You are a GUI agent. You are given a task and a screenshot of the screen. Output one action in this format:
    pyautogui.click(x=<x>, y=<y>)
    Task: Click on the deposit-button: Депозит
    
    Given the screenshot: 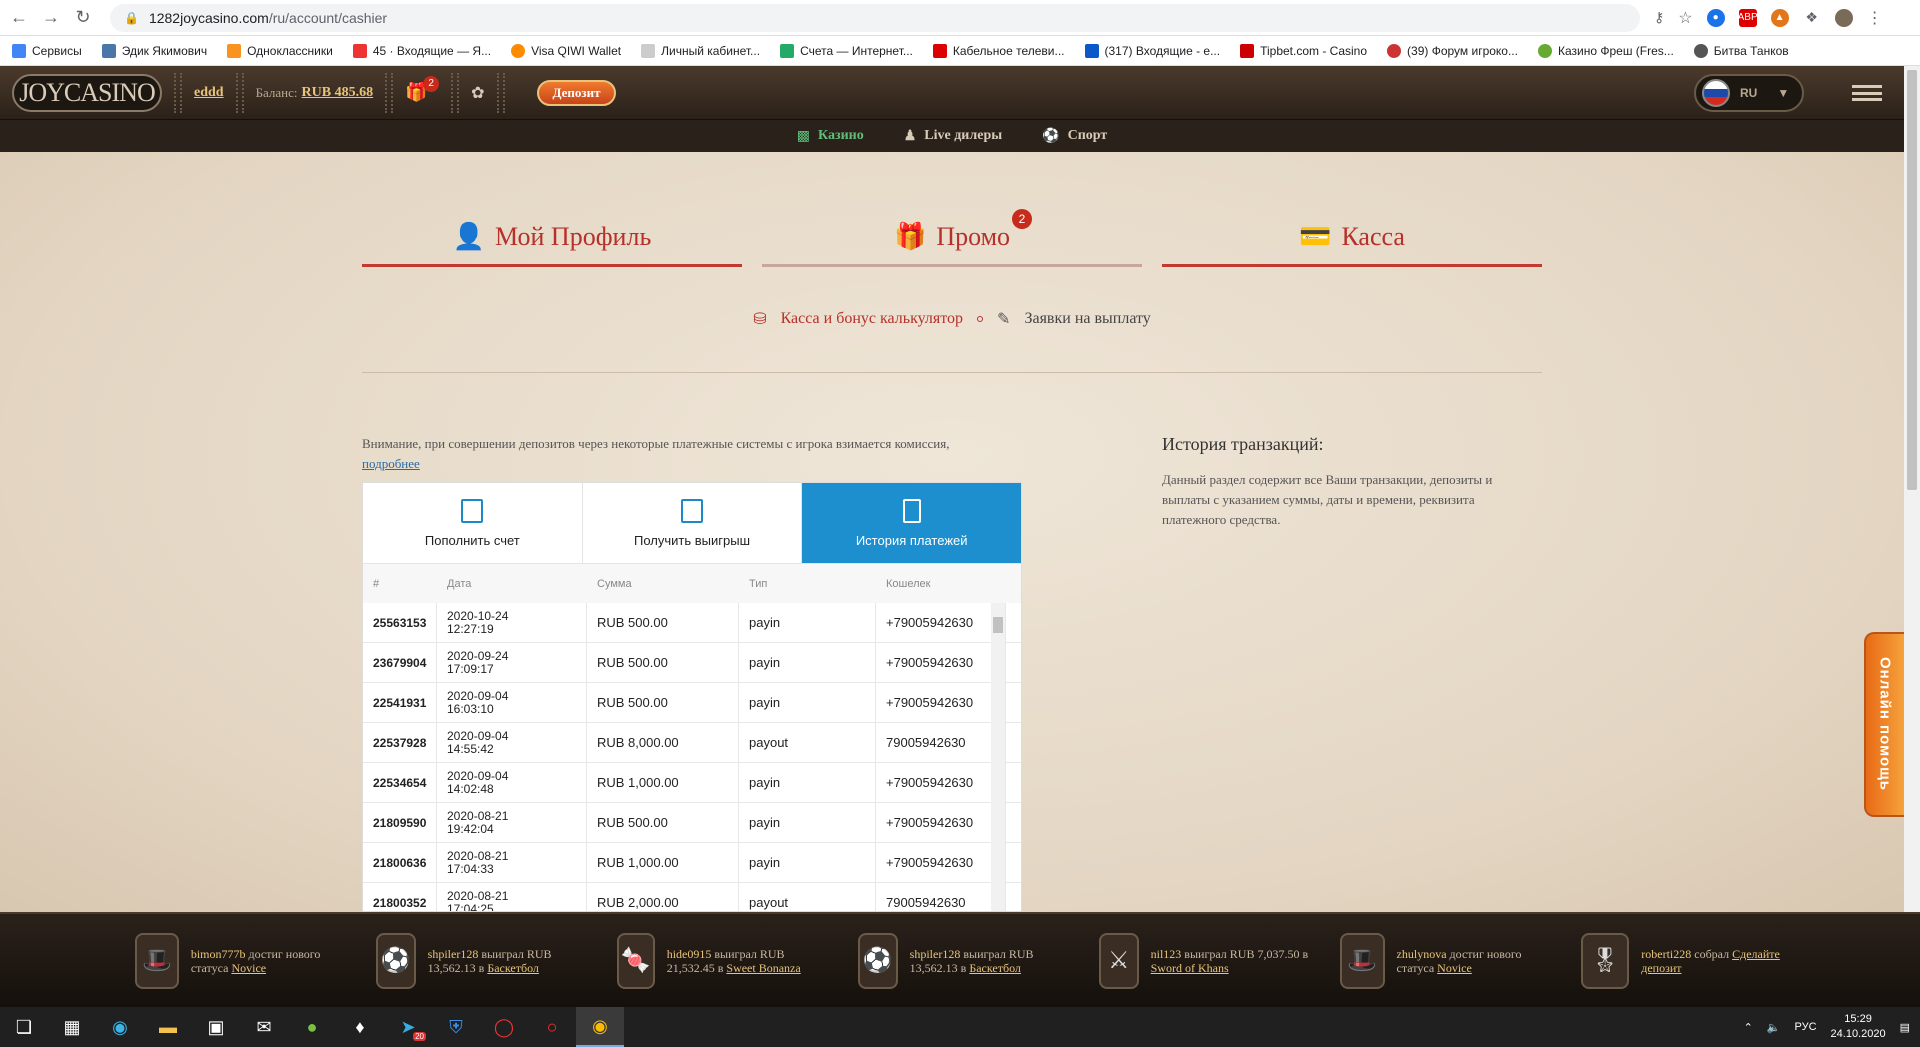 What is the action you would take?
    pyautogui.click(x=576, y=92)
    